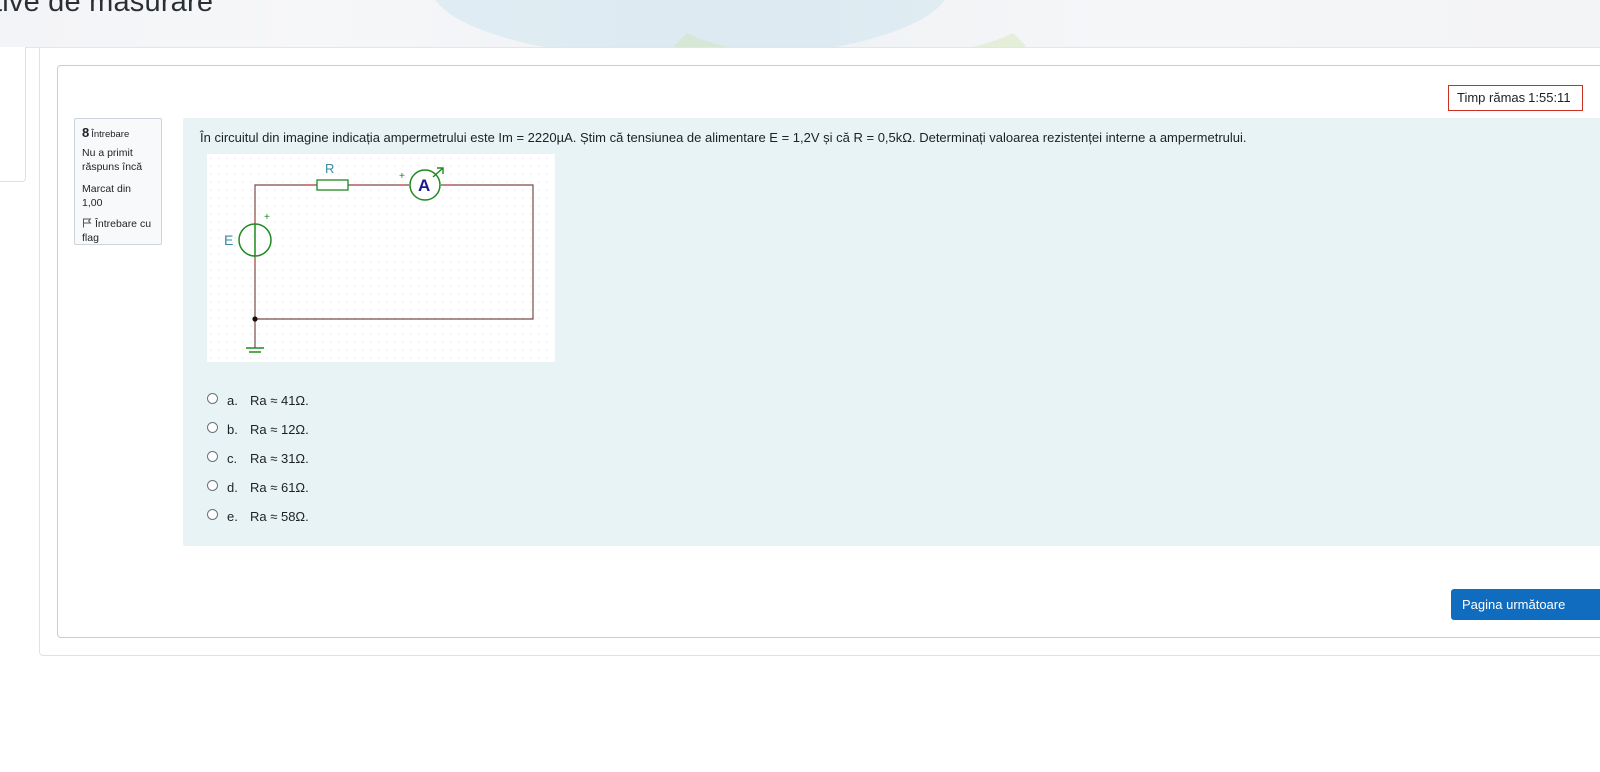 The width and height of the screenshot is (1600, 772). I want to click on answer-text: Ra ≈ 61Ω., so click(279, 487).